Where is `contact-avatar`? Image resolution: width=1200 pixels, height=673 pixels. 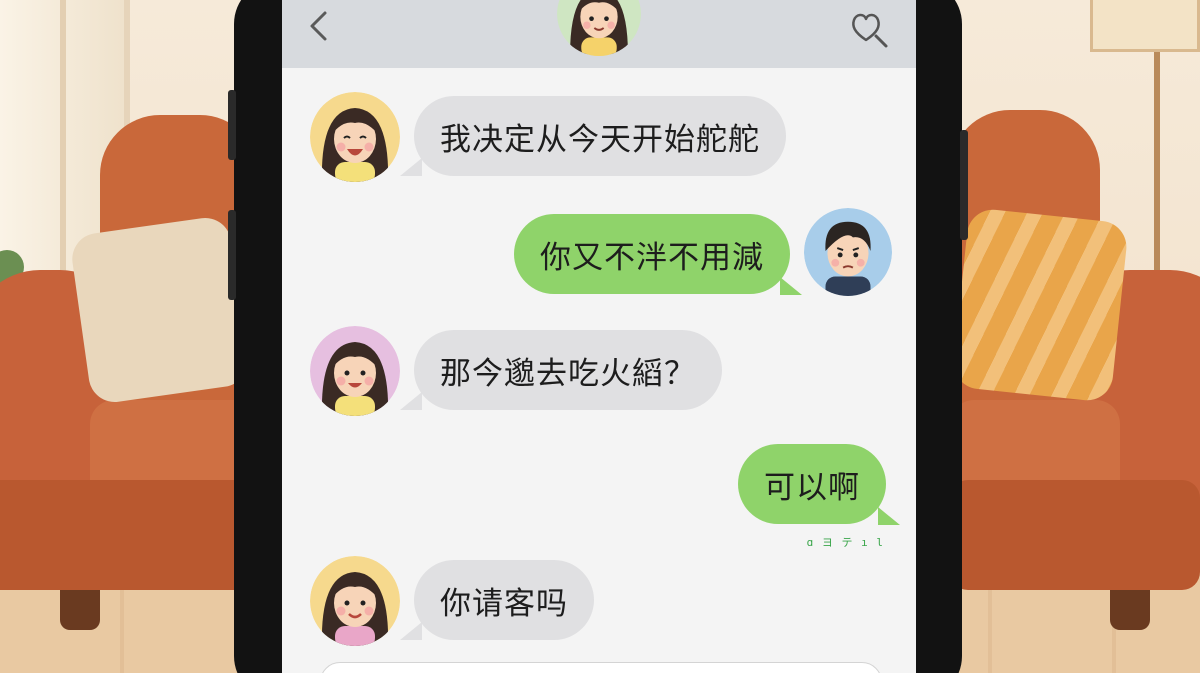
contact-avatar is located at coordinates (599, 28).